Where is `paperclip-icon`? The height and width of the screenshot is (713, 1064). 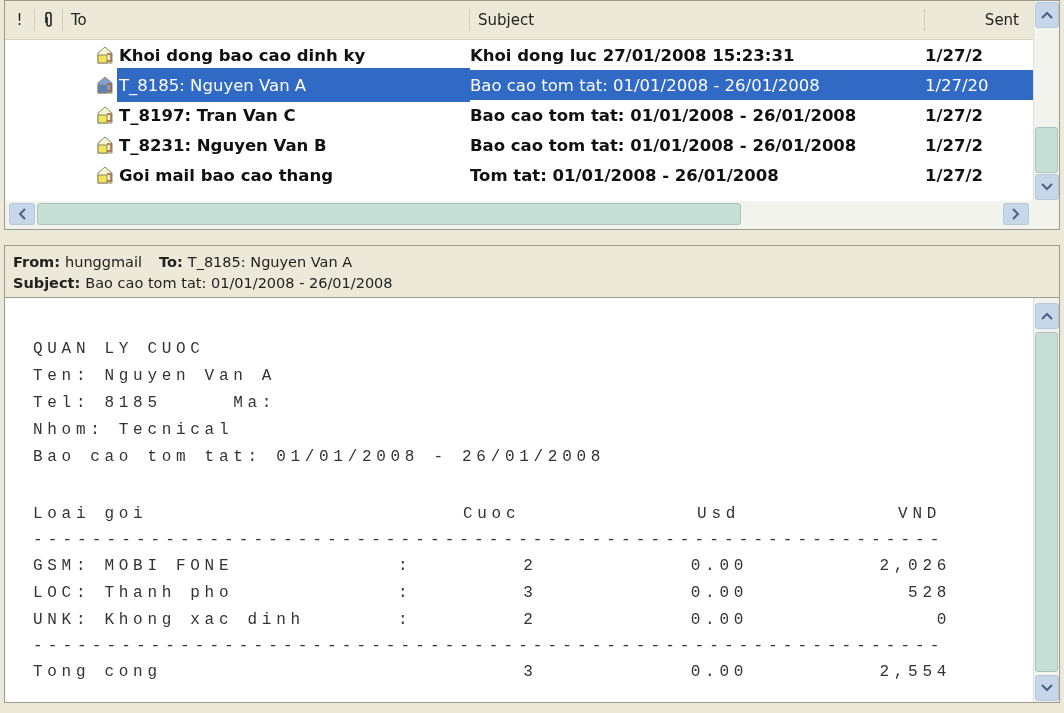
paperclip-icon is located at coordinates (48, 20).